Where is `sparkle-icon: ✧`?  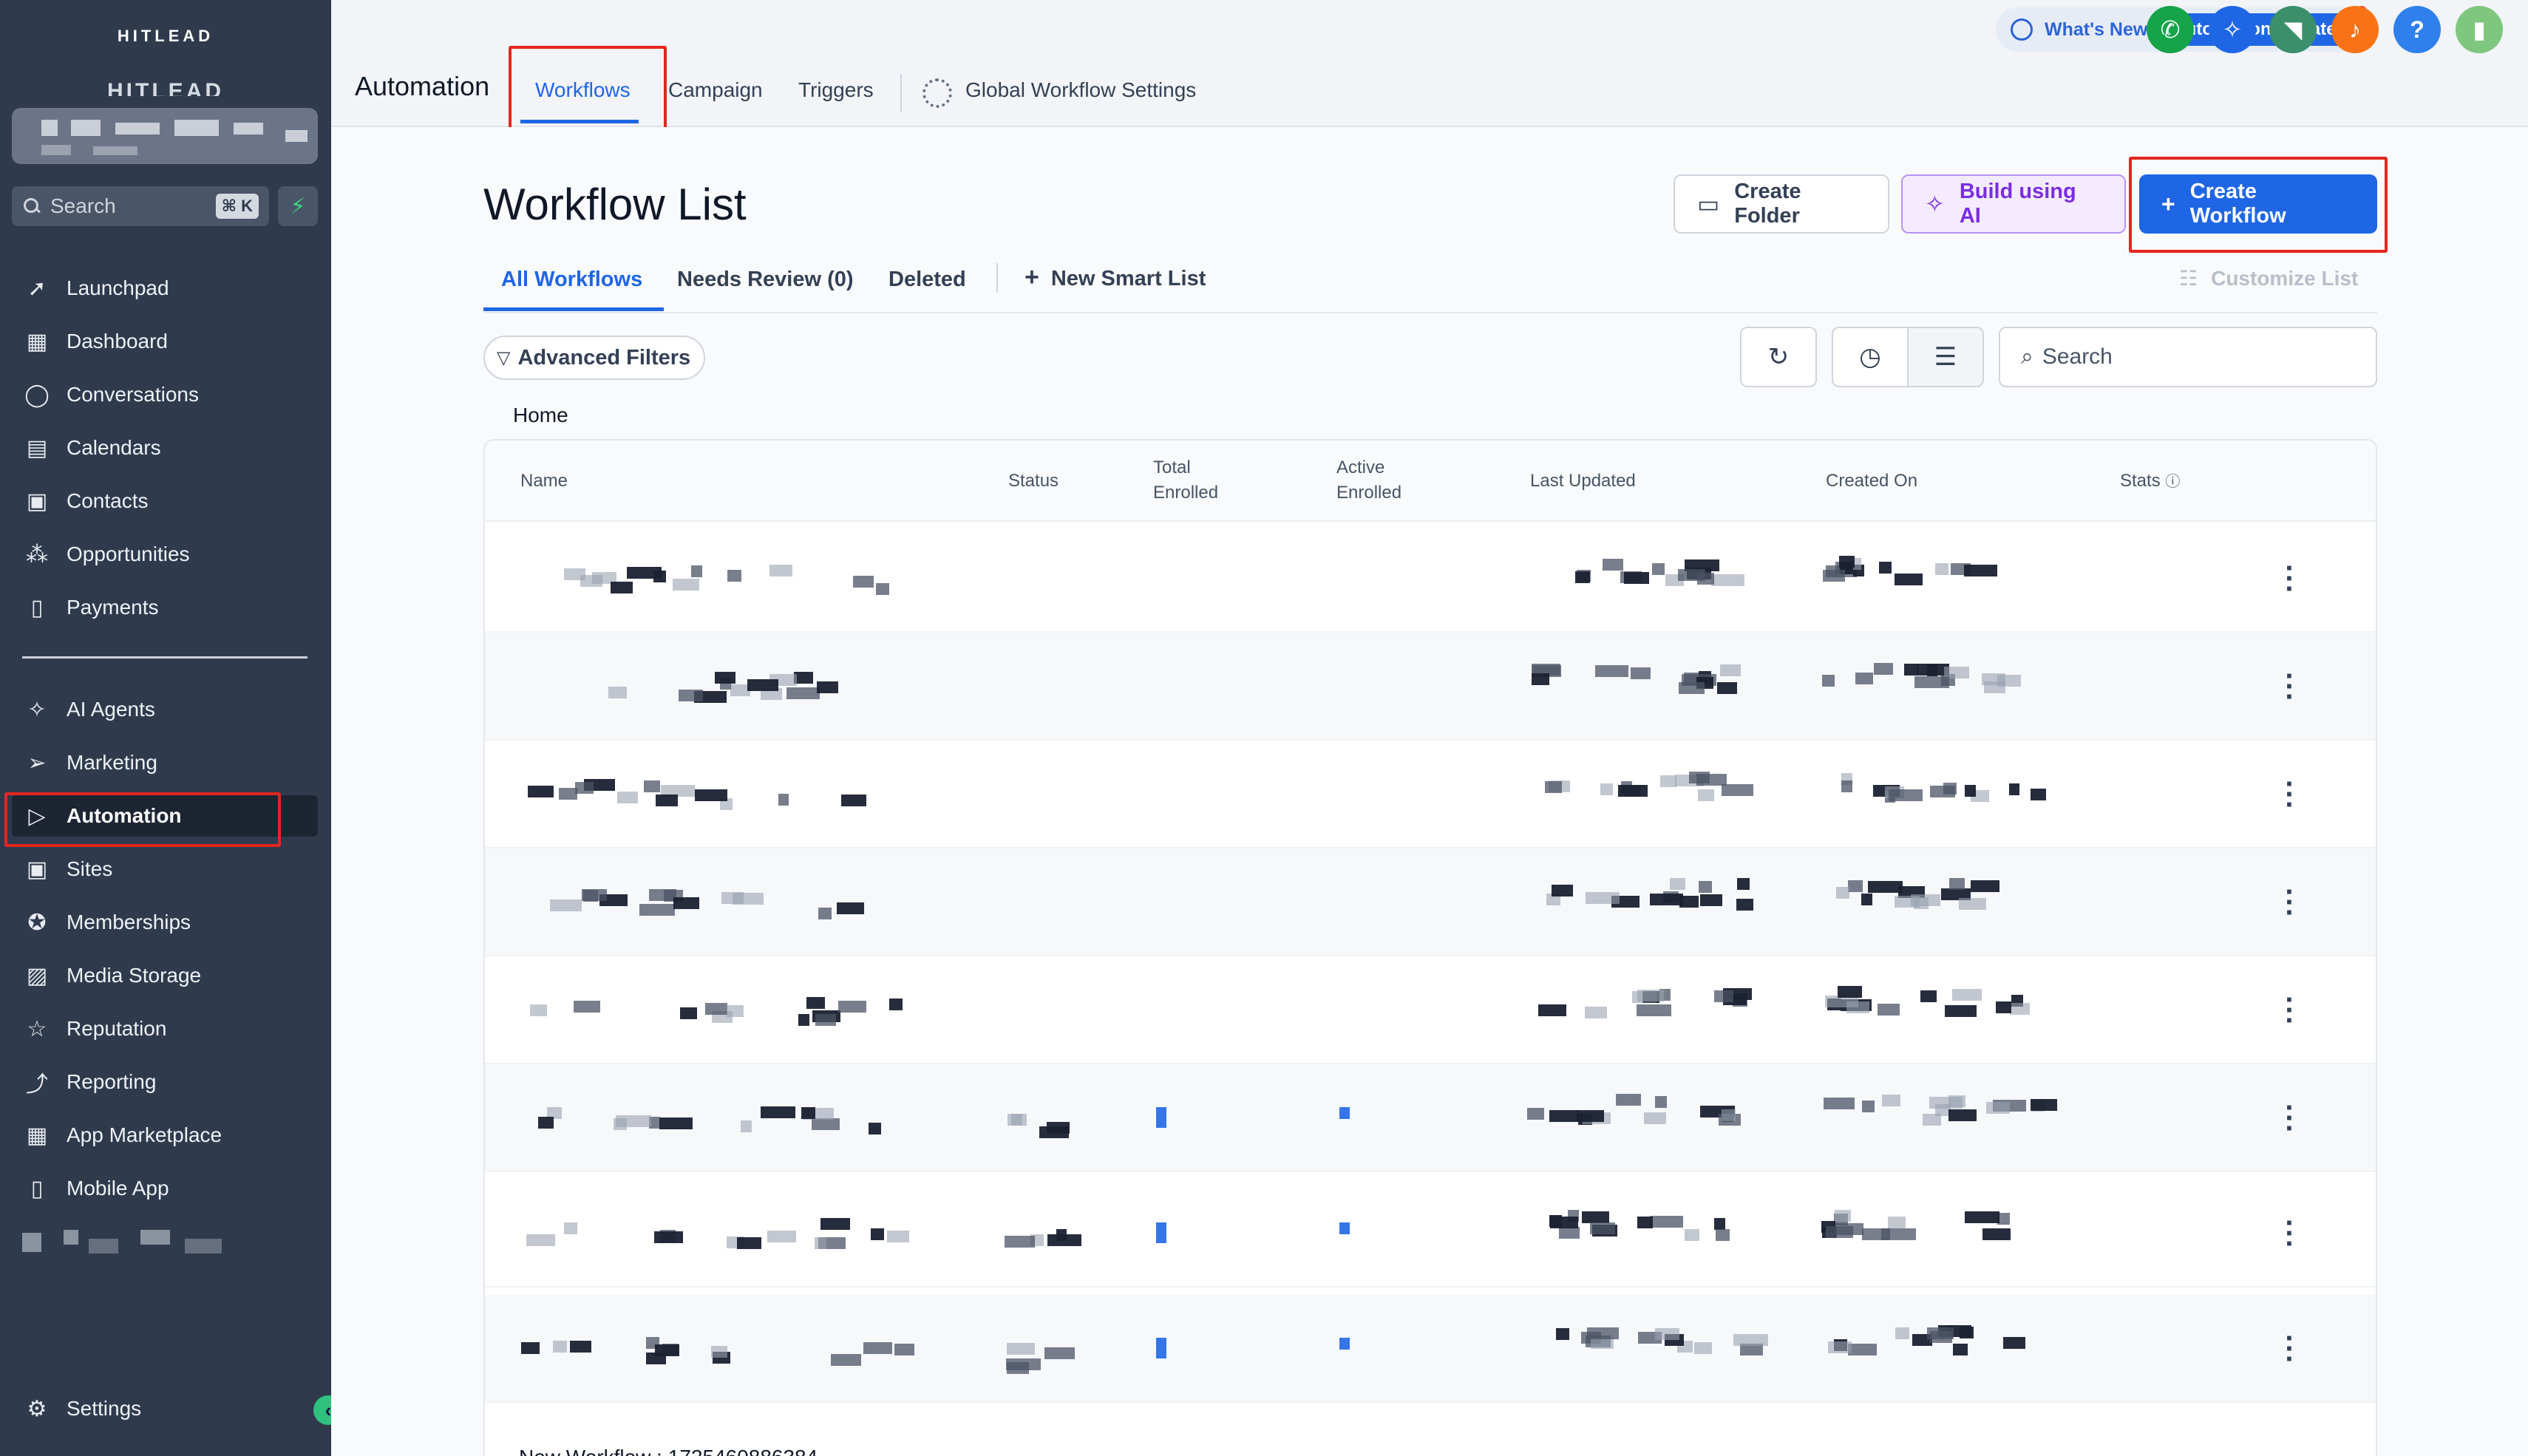 sparkle-icon: ✧ is located at coordinates (1935, 204).